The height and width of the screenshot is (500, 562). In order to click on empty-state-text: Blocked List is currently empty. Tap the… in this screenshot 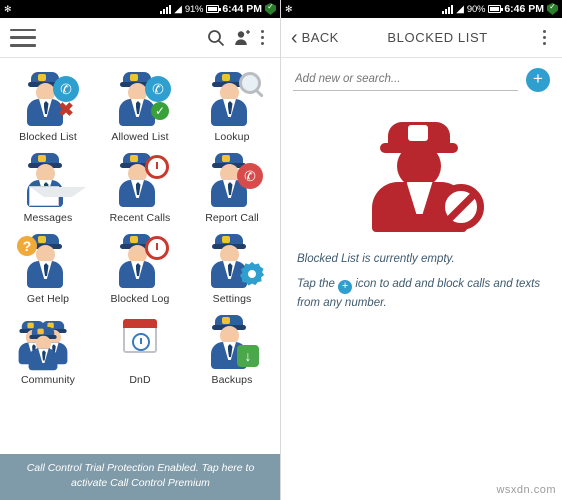, I will do `click(421, 272)`.